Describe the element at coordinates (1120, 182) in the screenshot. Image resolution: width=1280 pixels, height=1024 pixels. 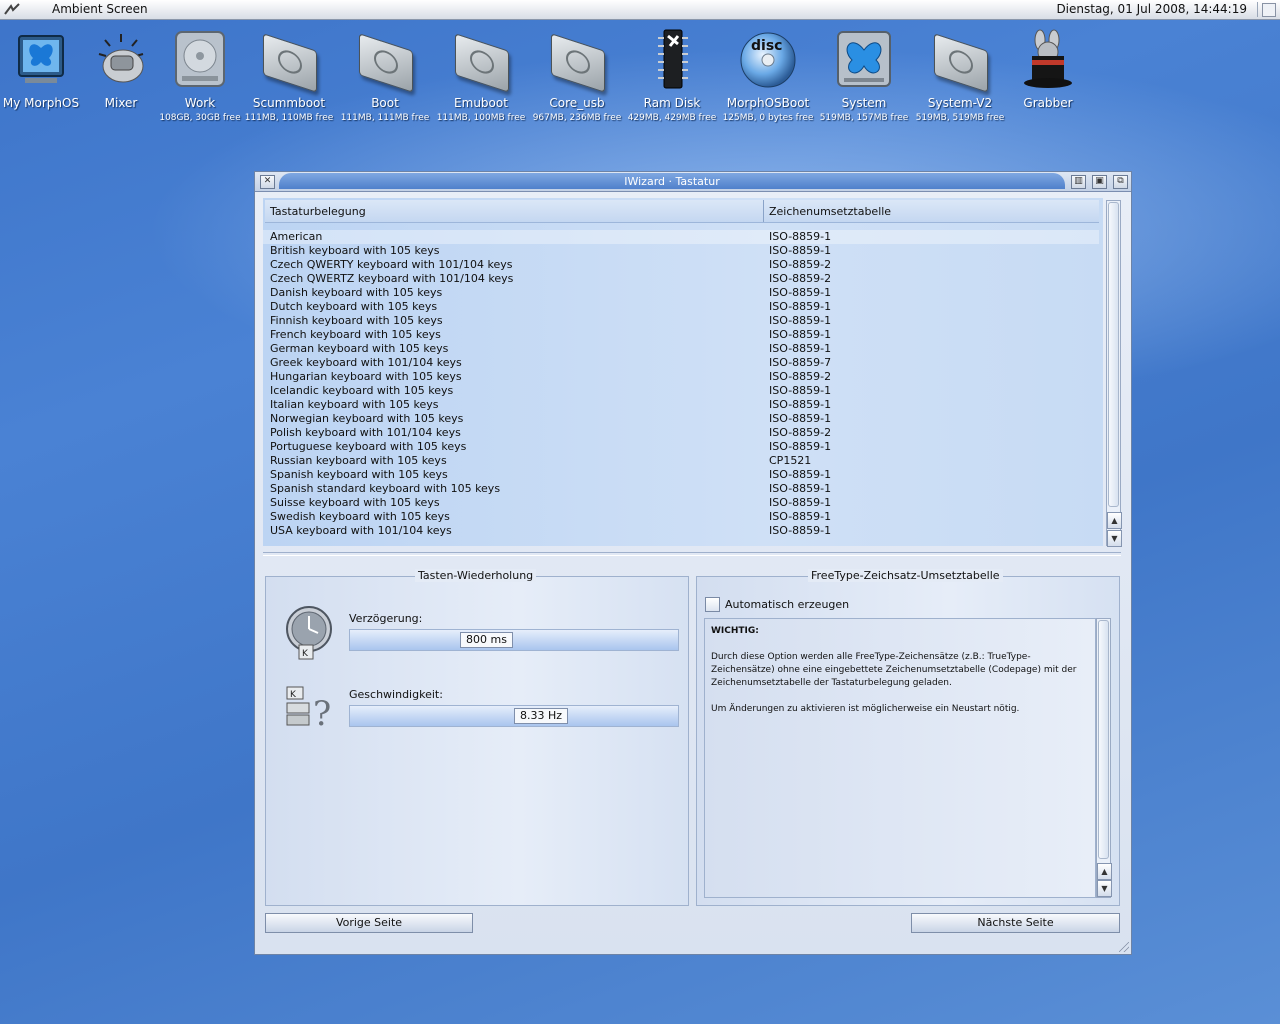
I see `depth-icon: ⧉` at that location.